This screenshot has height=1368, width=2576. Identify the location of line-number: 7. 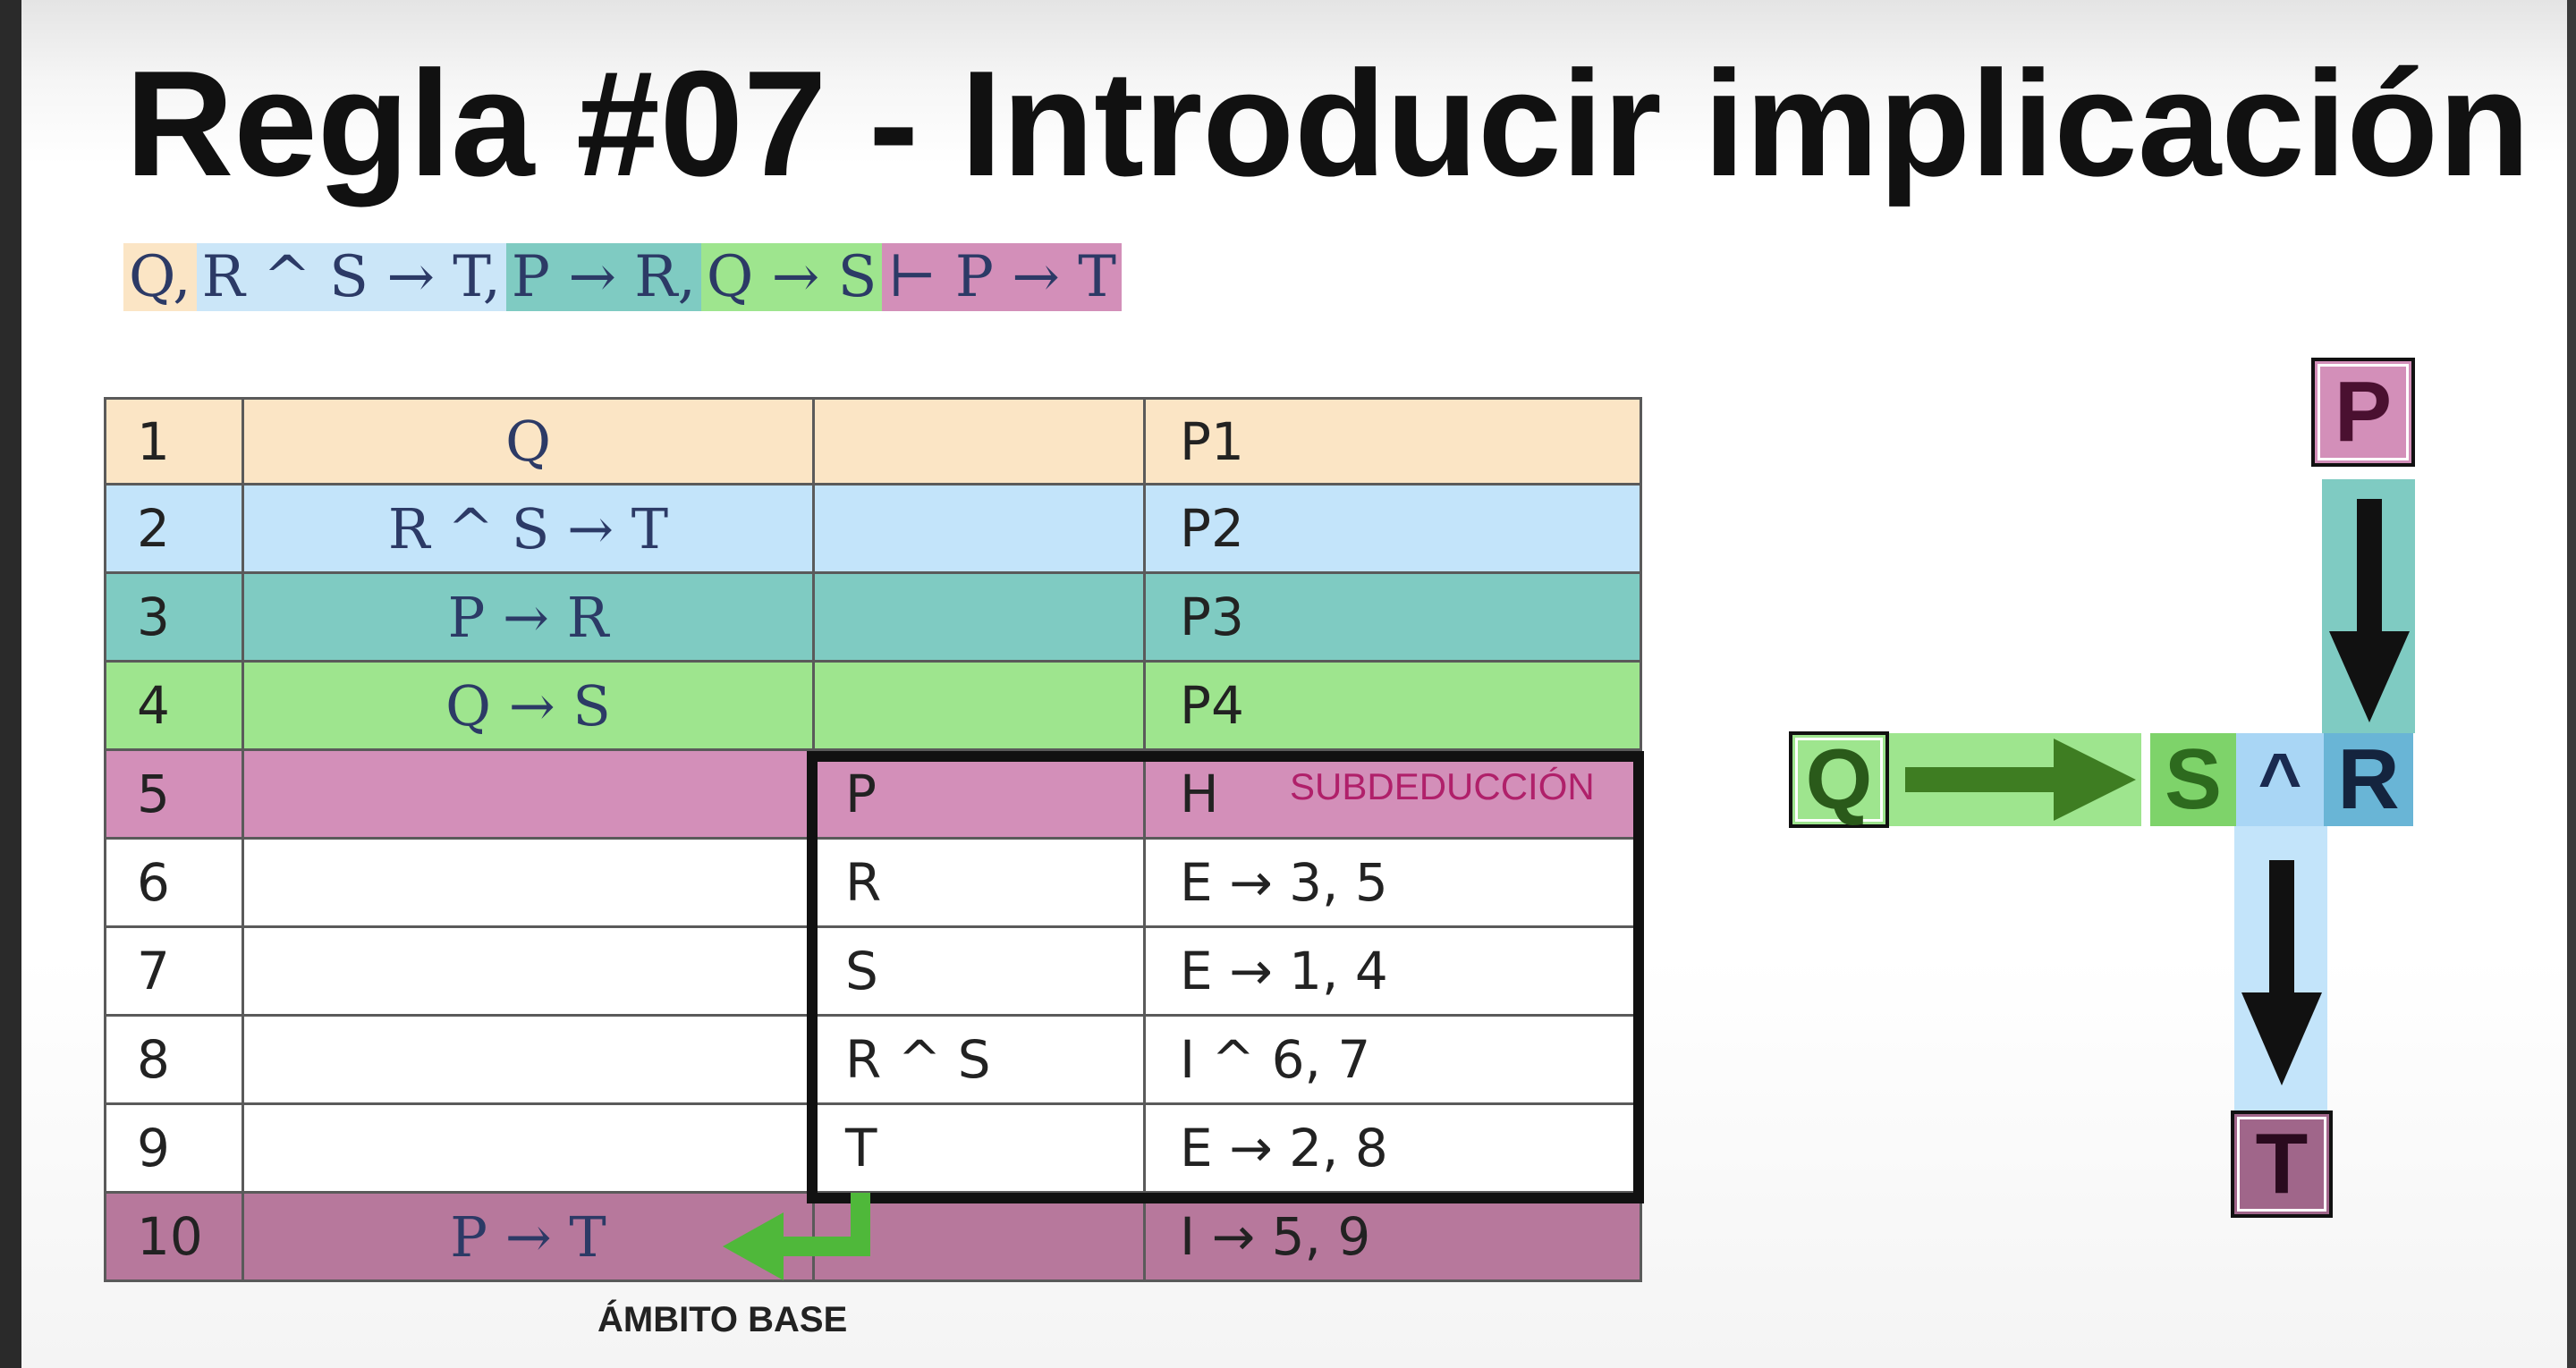
(173, 971).